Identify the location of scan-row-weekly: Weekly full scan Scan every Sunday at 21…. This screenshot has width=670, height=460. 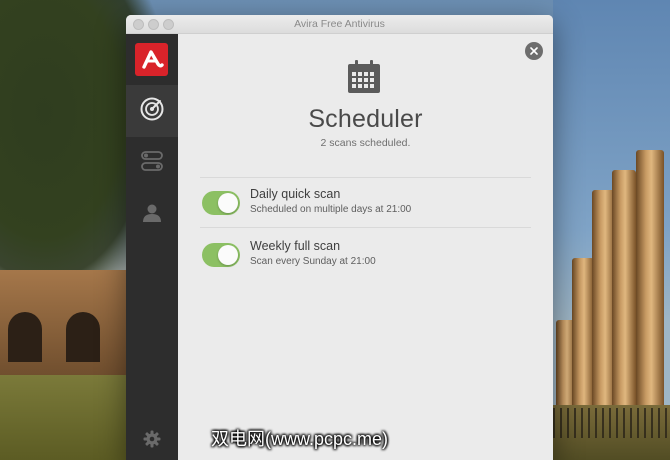
(365, 257).